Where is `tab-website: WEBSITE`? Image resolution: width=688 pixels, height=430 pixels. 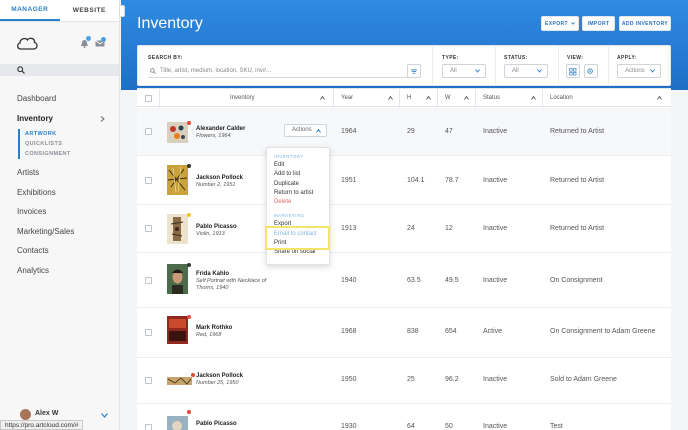
tab-website: WEBSITE is located at coordinates (89, 10).